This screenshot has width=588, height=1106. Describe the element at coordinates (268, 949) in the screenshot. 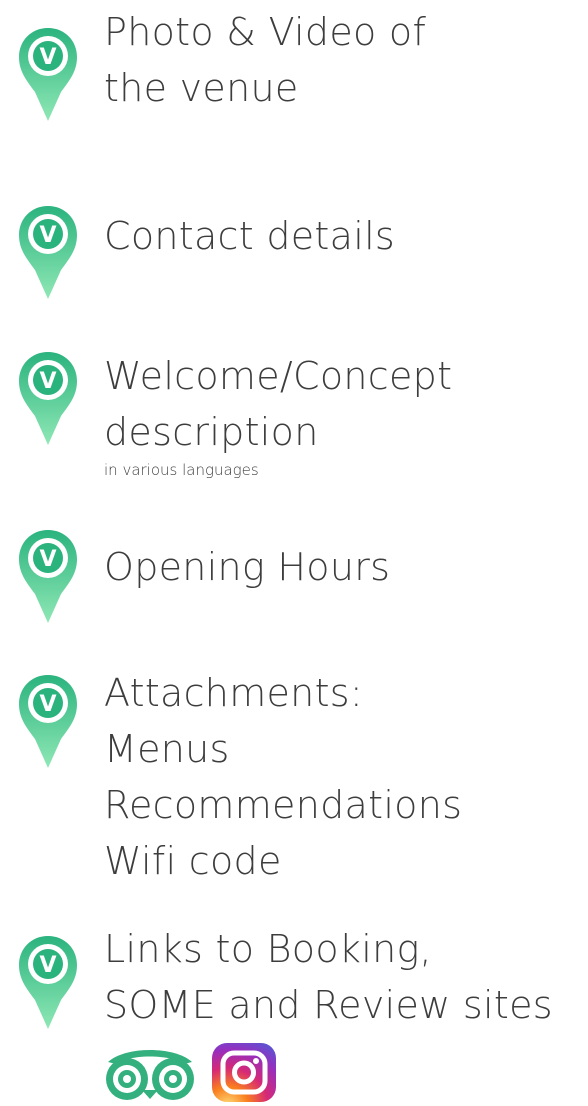

I see `feature-links-line-1: Links to Booking,` at that location.